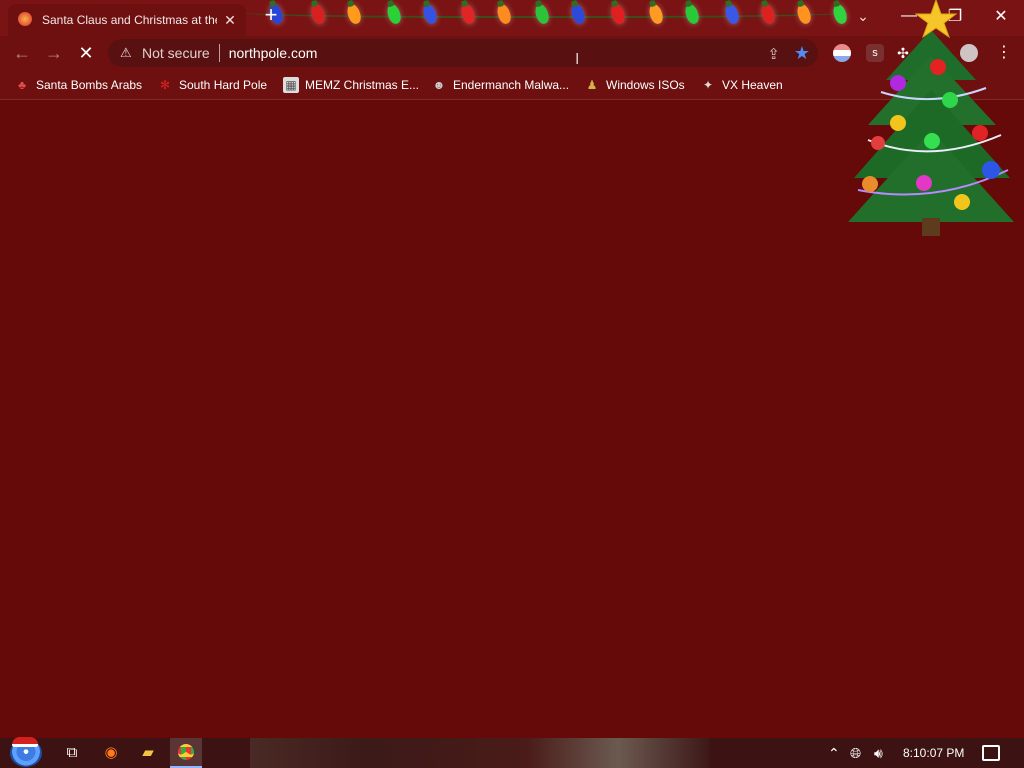 This screenshot has height=768, width=1024. I want to click on bookmark-item: ✦ VX Heaven, so click(741, 85).